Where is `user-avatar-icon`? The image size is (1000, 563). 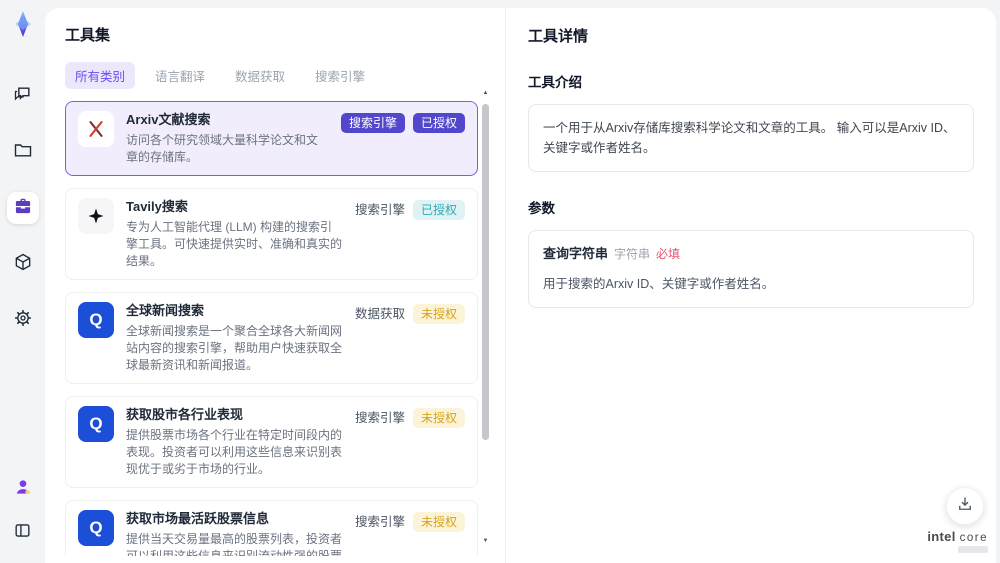
user-avatar-icon is located at coordinates (23, 489).